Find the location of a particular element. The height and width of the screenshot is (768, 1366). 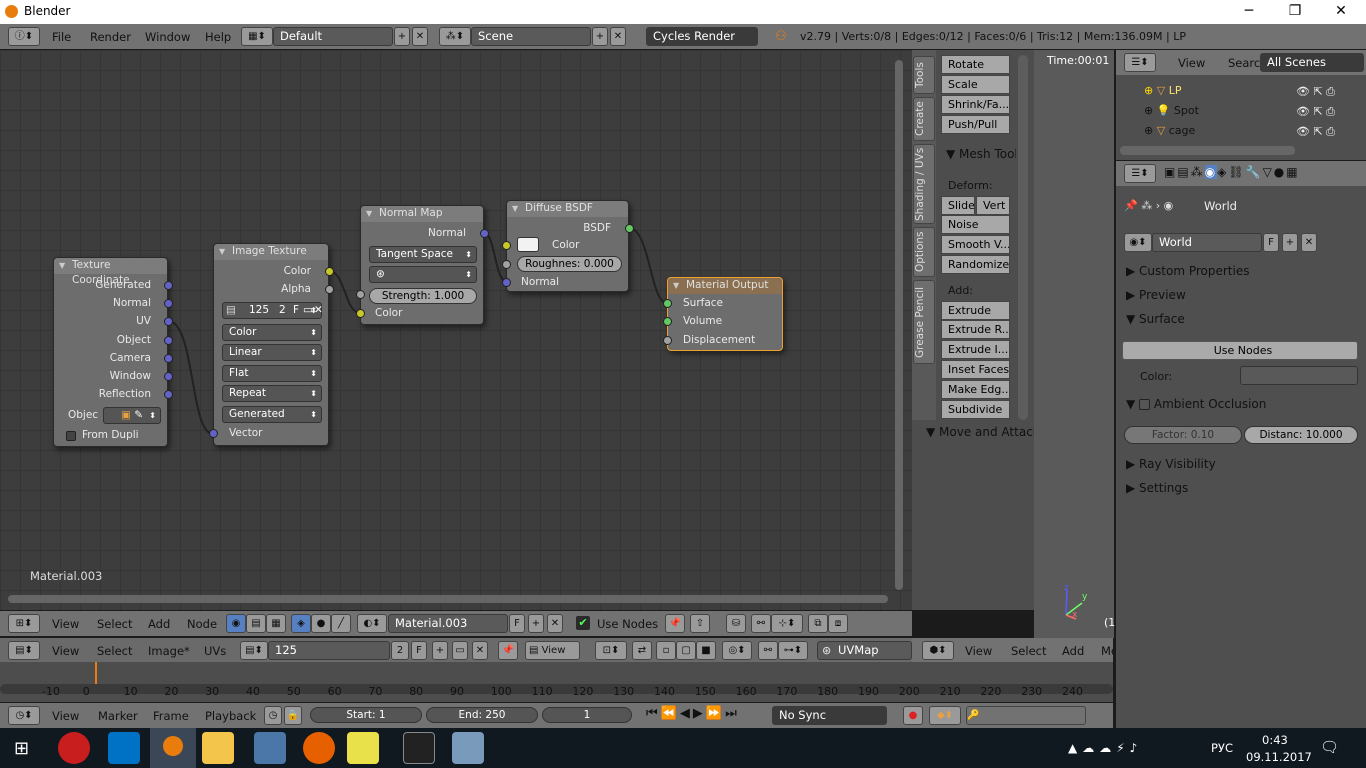

vk-icon is located at coordinates (270, 748).